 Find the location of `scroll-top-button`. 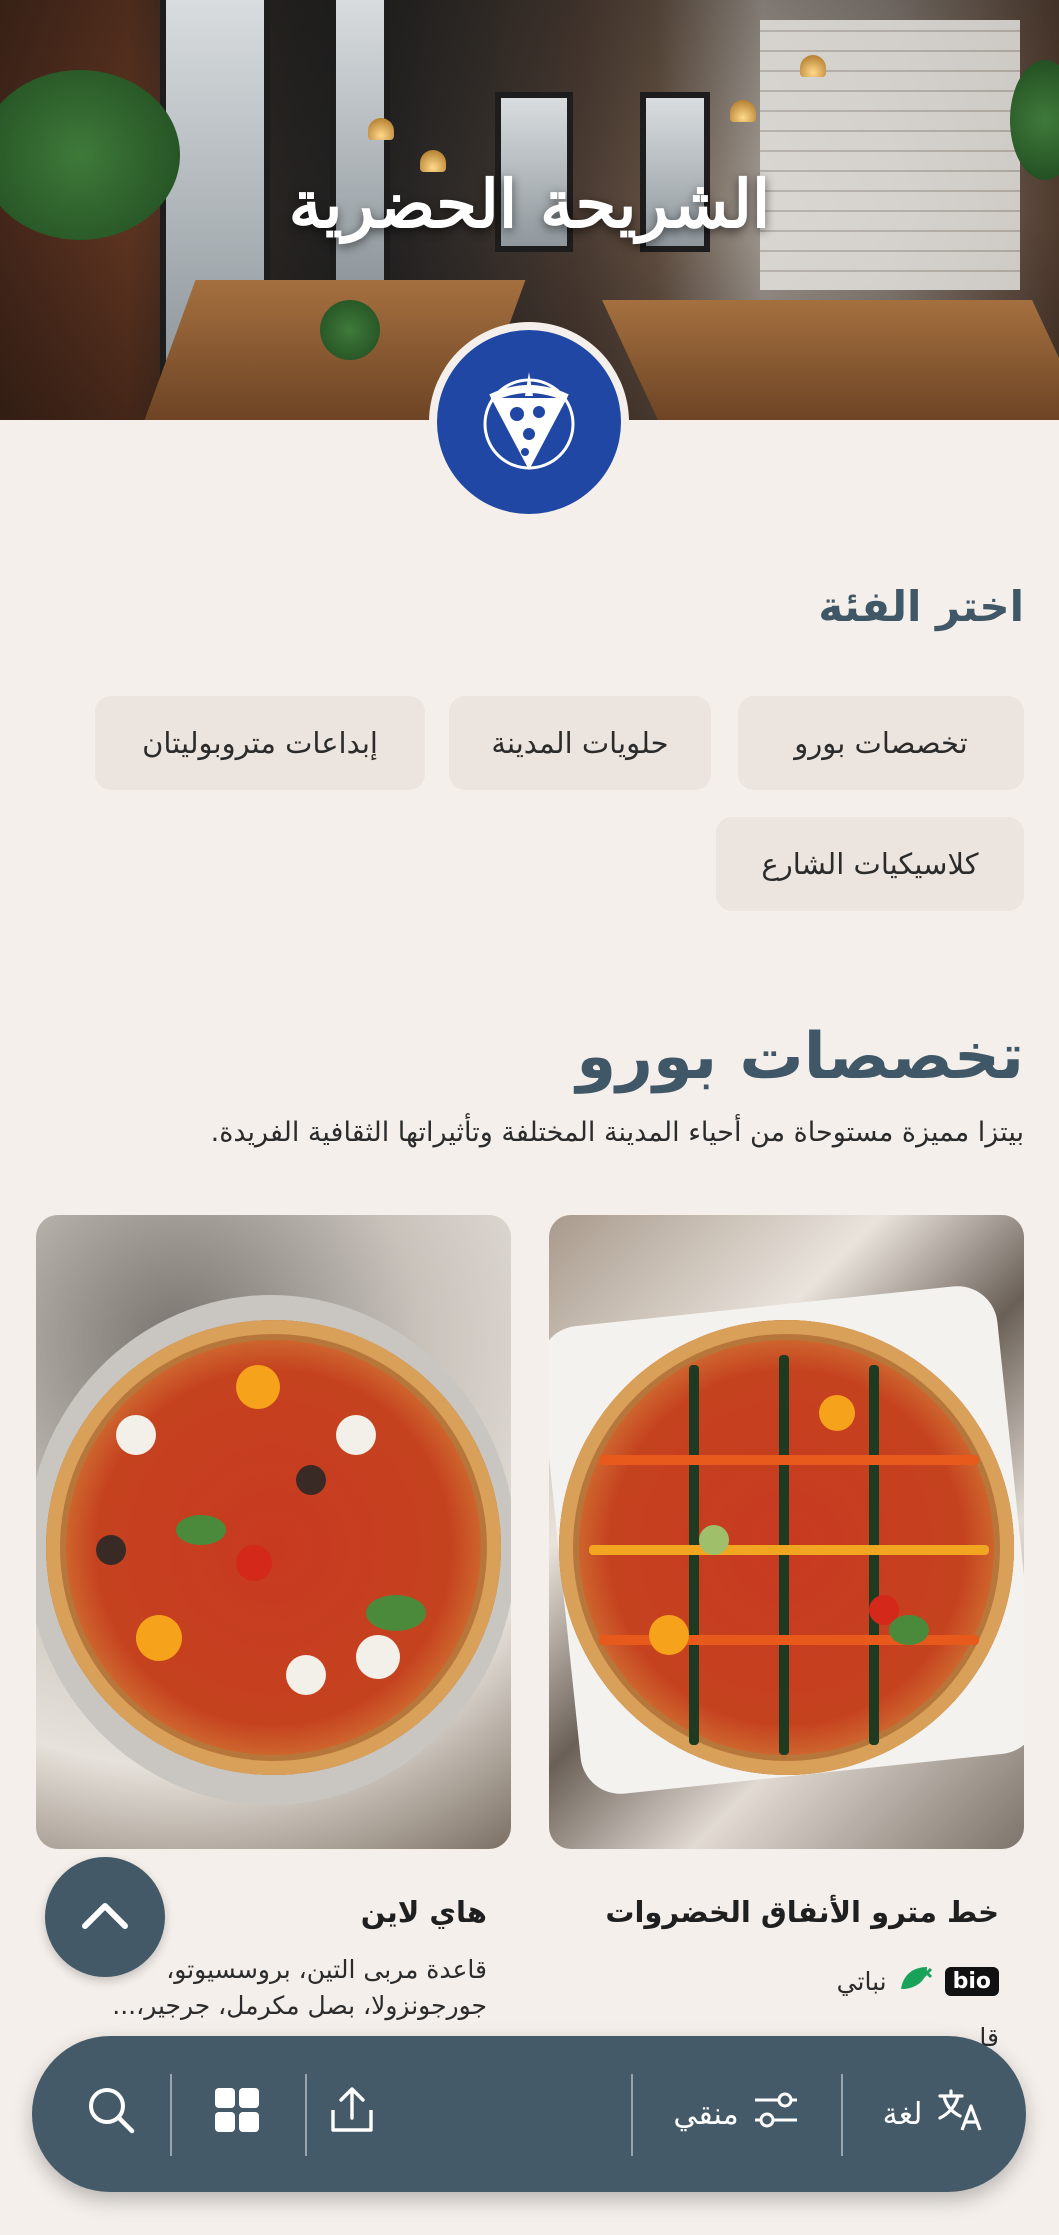

scroll-top-button is located at coordinates (105, 1917).